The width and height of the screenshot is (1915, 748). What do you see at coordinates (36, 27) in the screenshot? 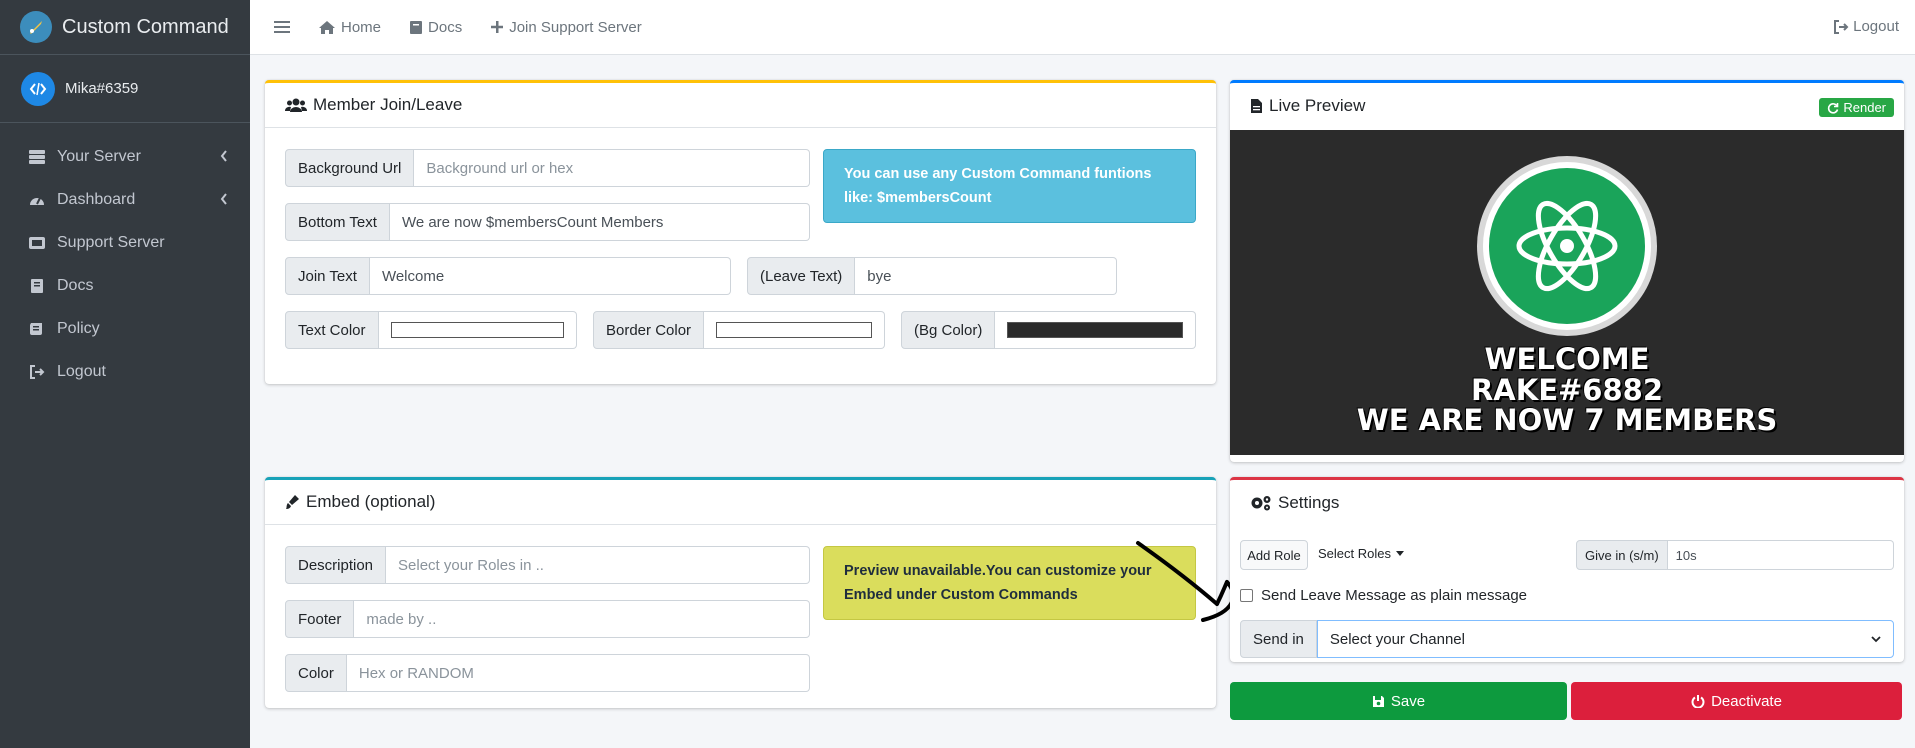
I see `brand-logo-icon` at bounding box center [36, 27].